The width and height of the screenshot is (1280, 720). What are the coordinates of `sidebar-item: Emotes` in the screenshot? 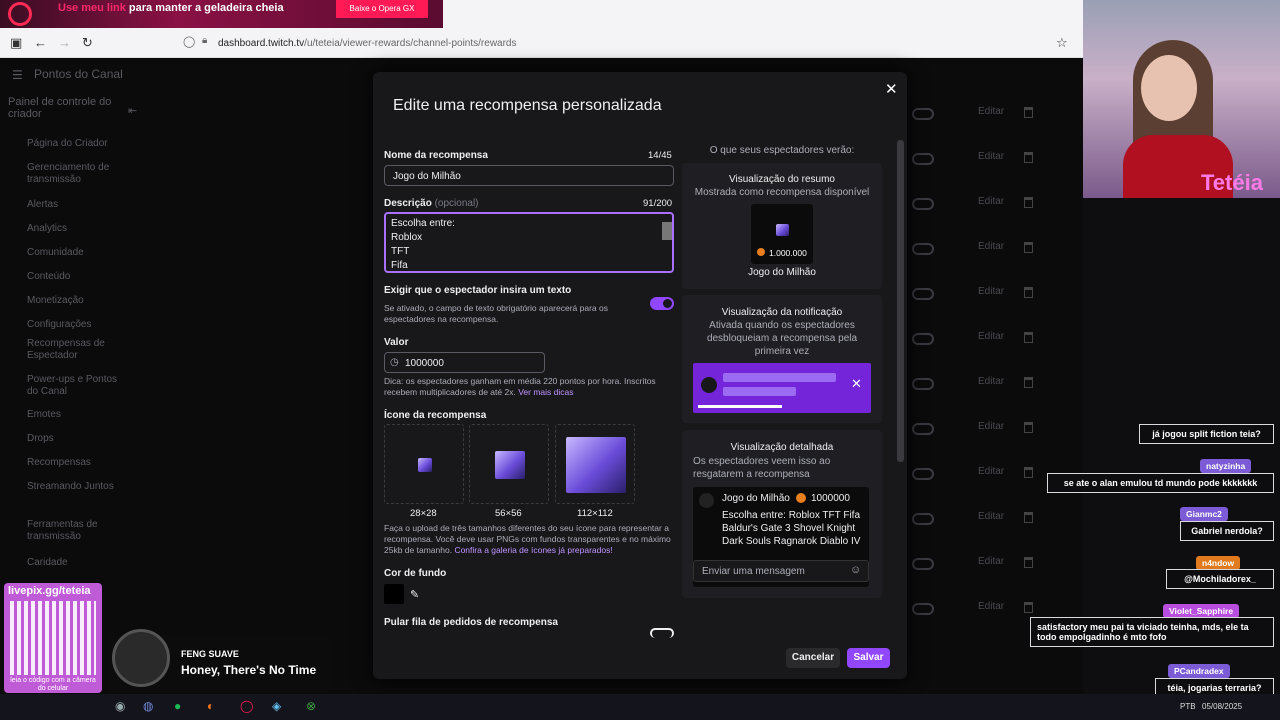 It's located at (74, 415).